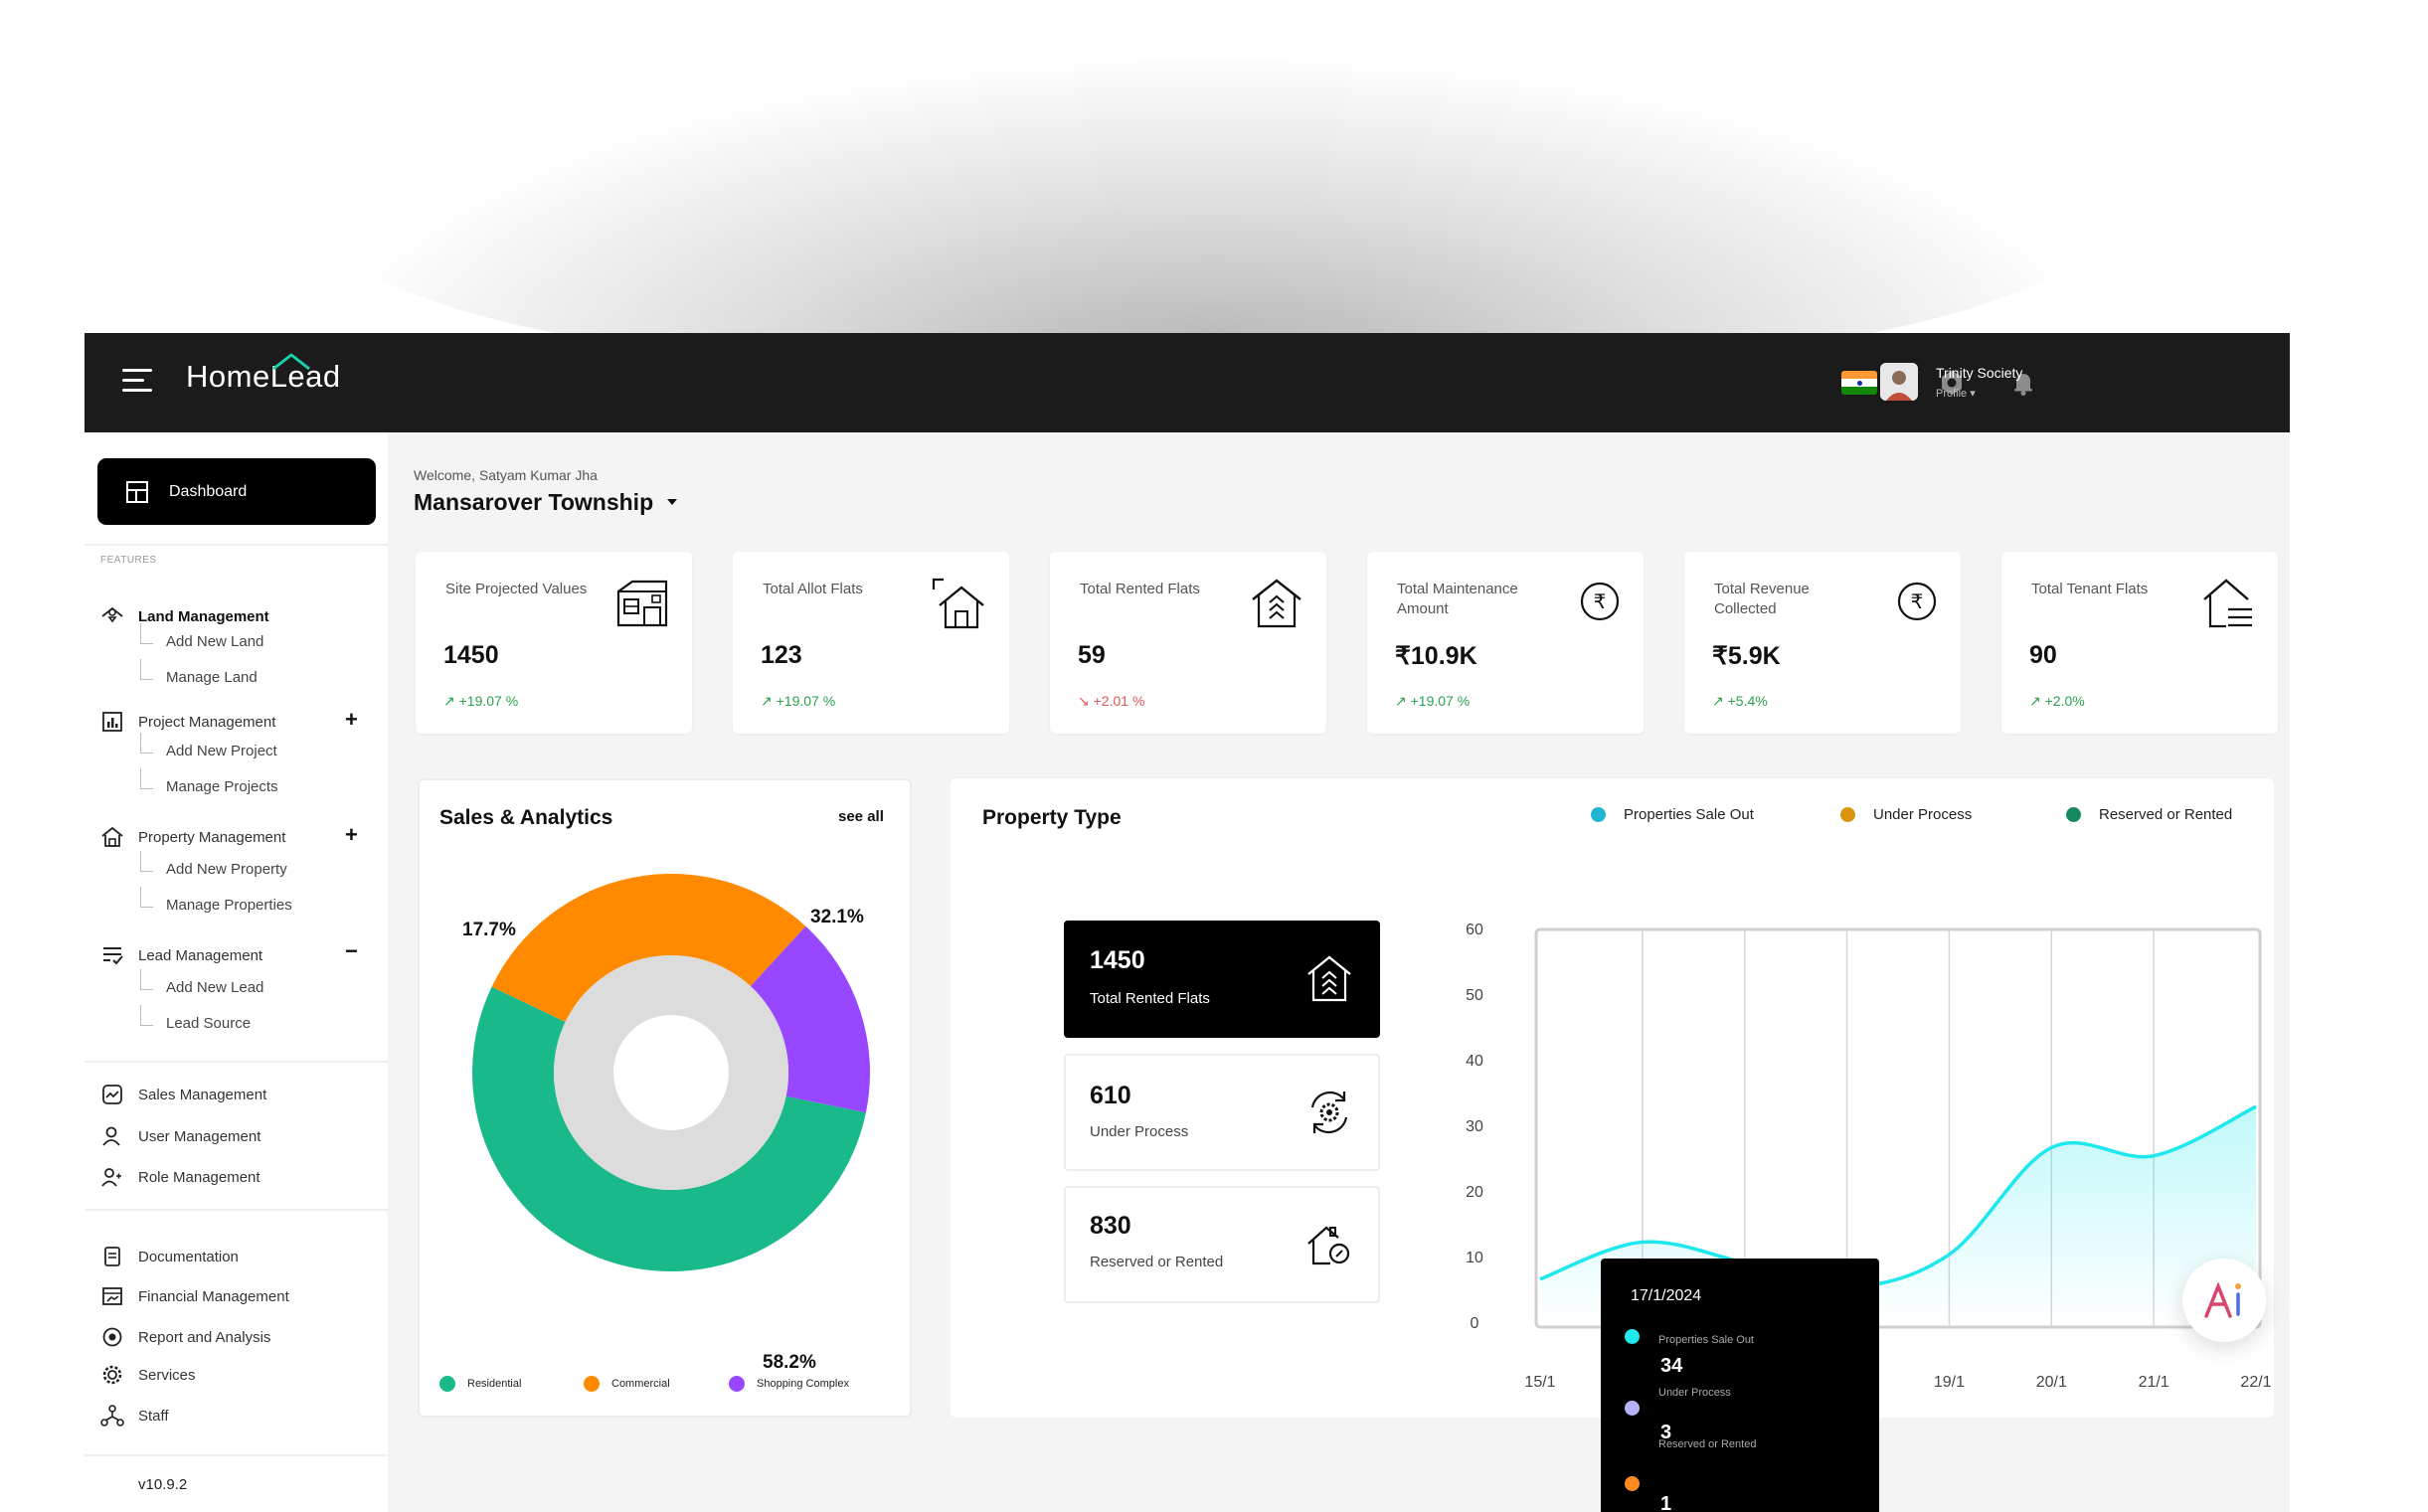 The height and width of the screenshot is (1512, 2428). I want to click on divider, so click(236, 1210).